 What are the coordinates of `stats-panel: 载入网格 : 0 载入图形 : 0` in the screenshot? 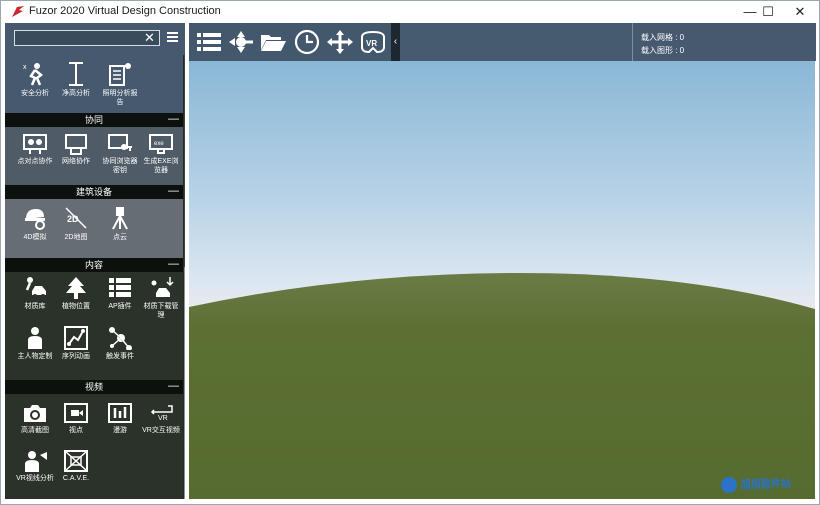 It's located at (724, 42).